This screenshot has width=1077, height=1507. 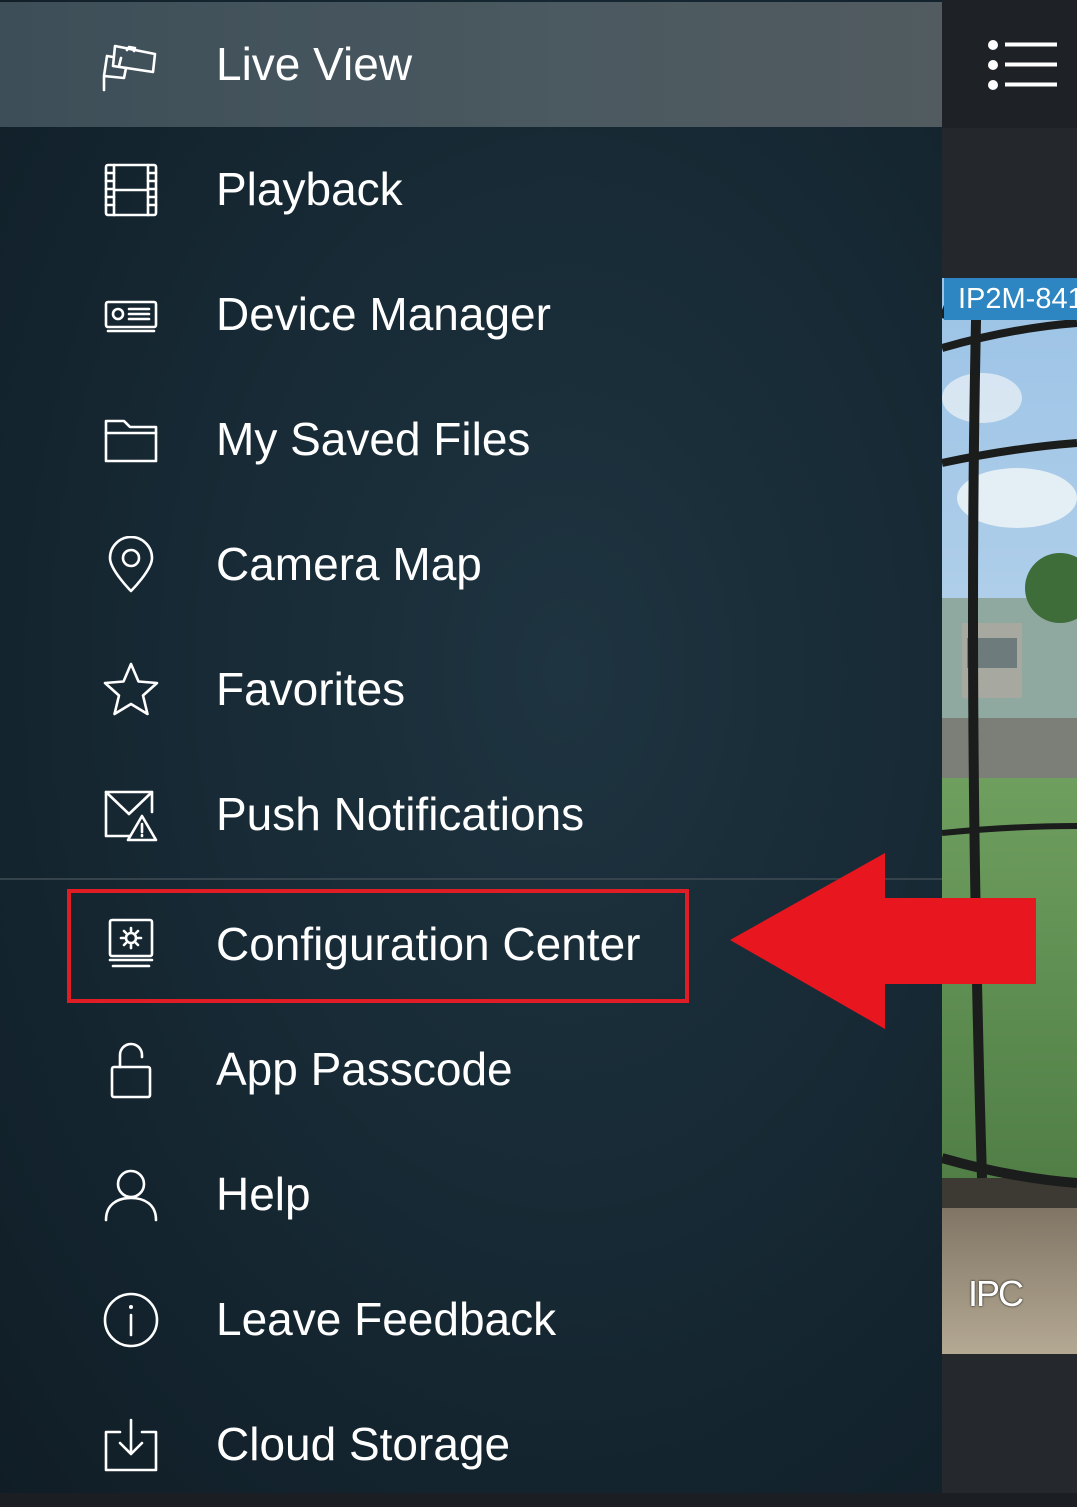 I want to click on unlocked-padlock-icon, so click(x=131, y=1070).